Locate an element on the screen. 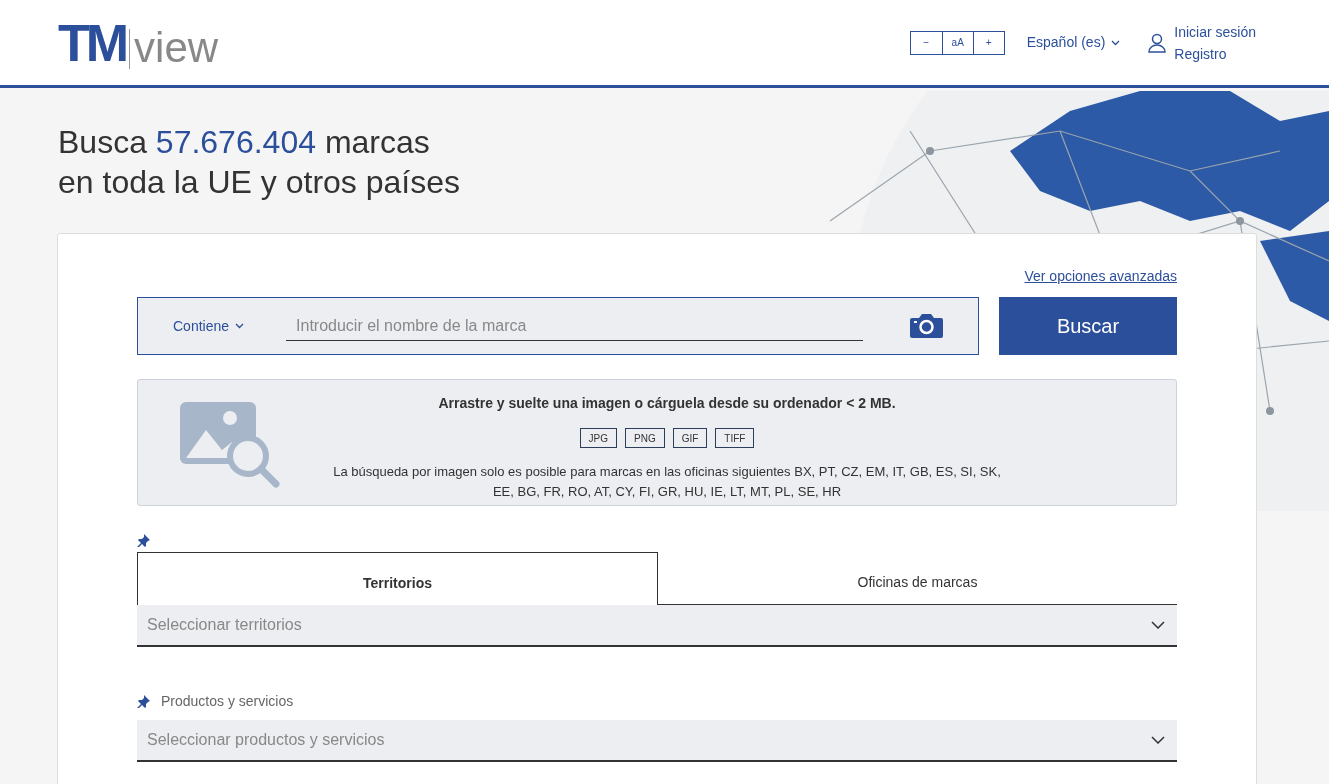 This screenshot has height=784, width=1329. font-size-button: − is located at coordinates (926, 42).